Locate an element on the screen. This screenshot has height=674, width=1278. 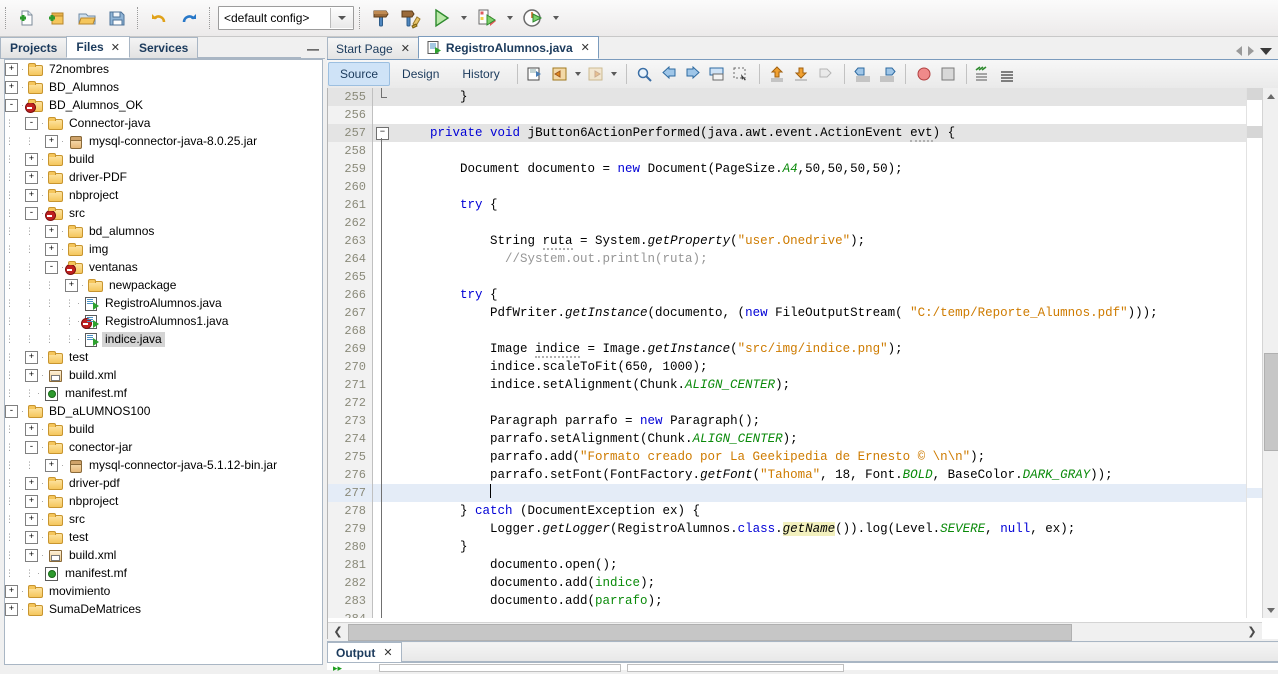
editor-tab-start-page: Start Page ✕ is located at coordinates (373, 48).